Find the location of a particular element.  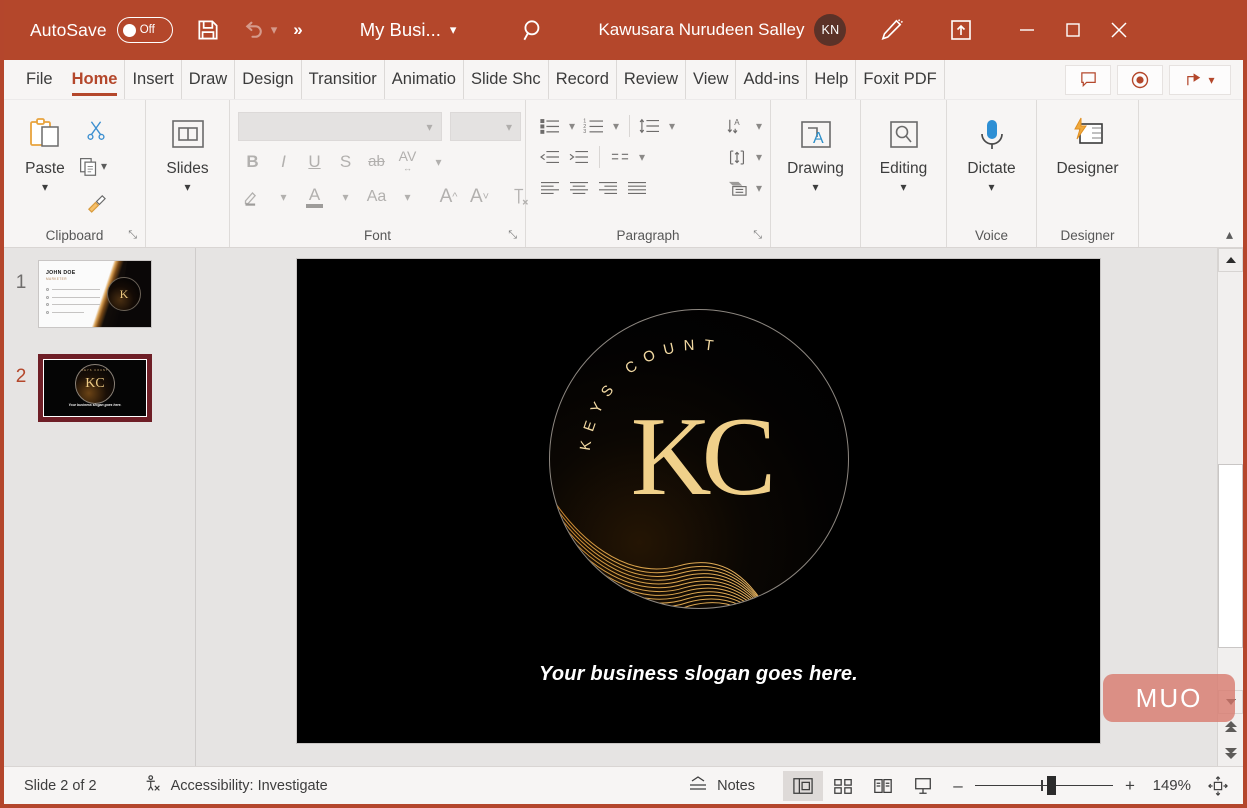

clipboard-dialog-launcher-icon: ⤡ is located at coordinates (132, 235).